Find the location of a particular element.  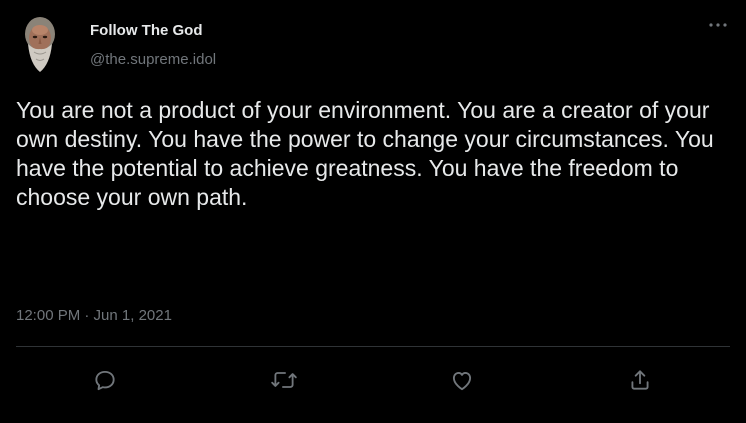

author-handle: @the.supreme.idol is located at coordinates (153, 59).